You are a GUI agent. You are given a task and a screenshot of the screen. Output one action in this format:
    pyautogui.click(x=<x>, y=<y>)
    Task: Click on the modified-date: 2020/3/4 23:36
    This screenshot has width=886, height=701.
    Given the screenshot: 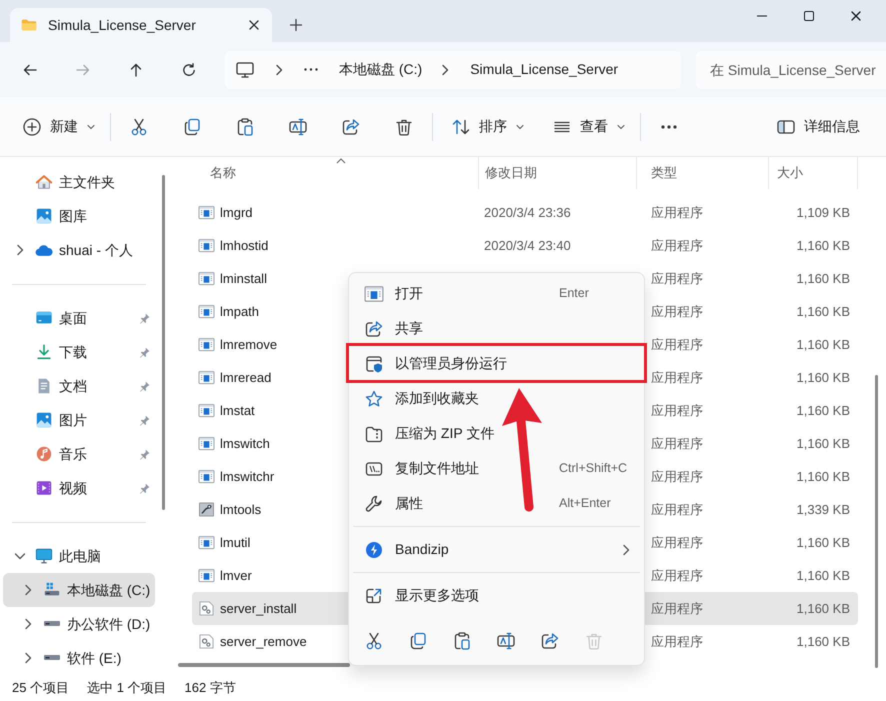 What is the action you would take?
    pyautogui.click(x=527, y=212)
    